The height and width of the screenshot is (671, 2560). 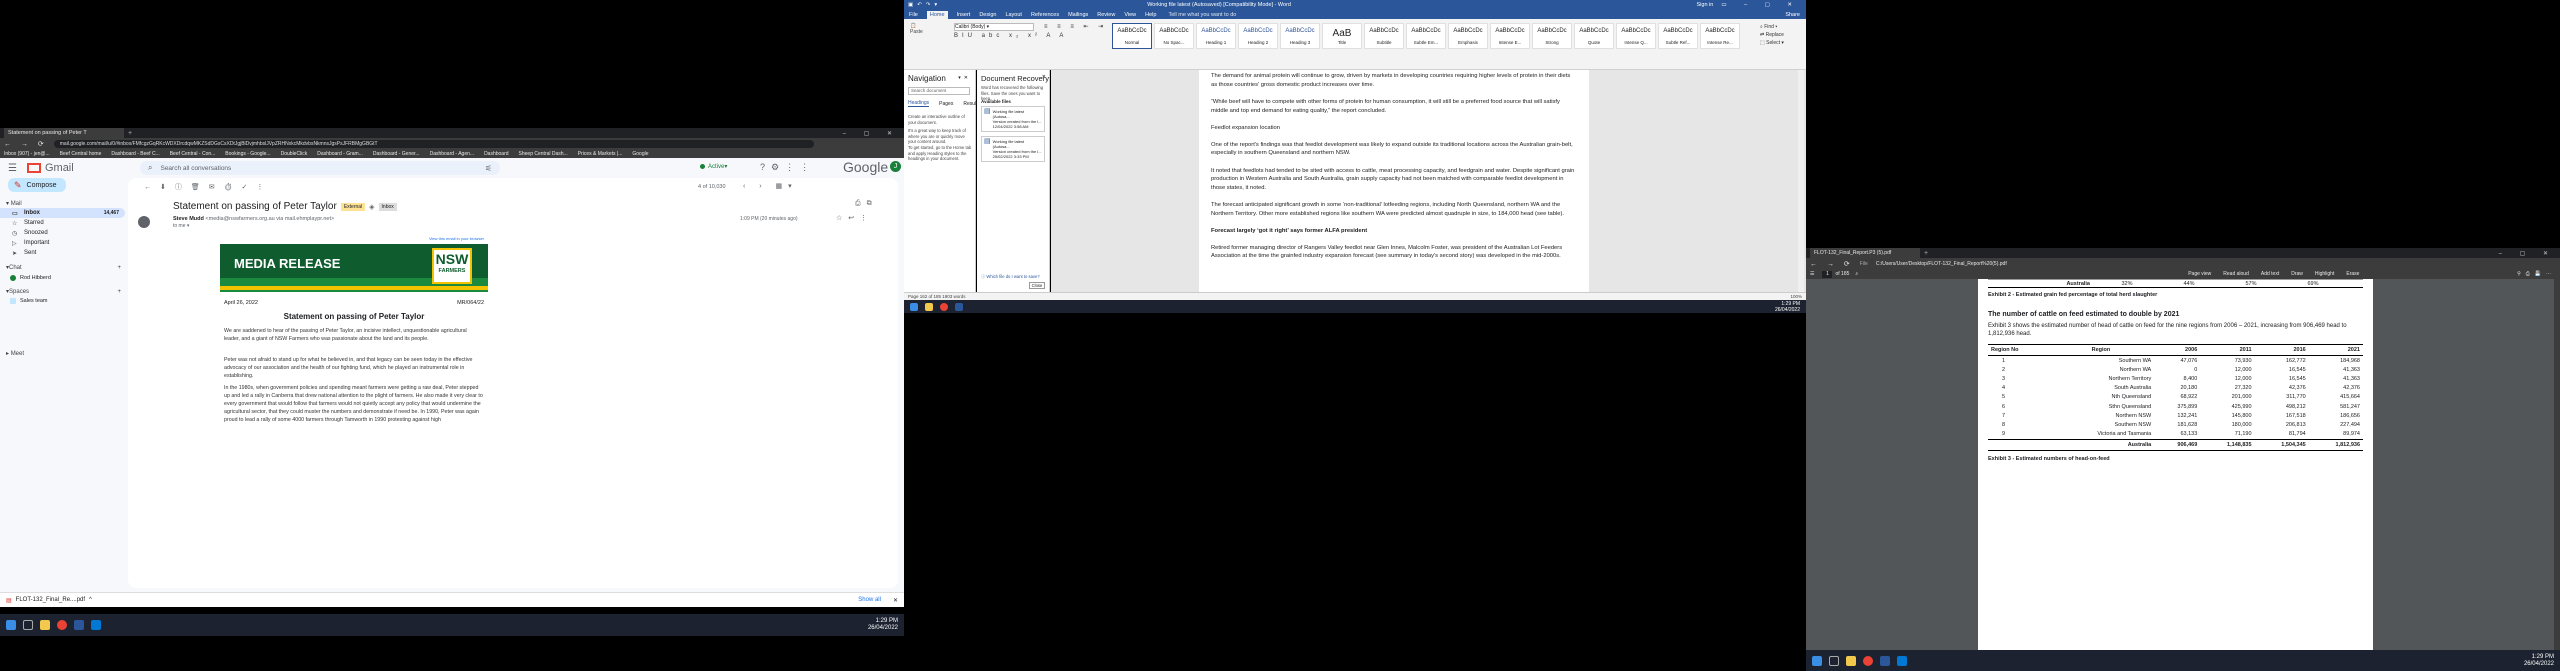 I want to click on close-download-bar-icon: ✕, so click(x=895, y=600).